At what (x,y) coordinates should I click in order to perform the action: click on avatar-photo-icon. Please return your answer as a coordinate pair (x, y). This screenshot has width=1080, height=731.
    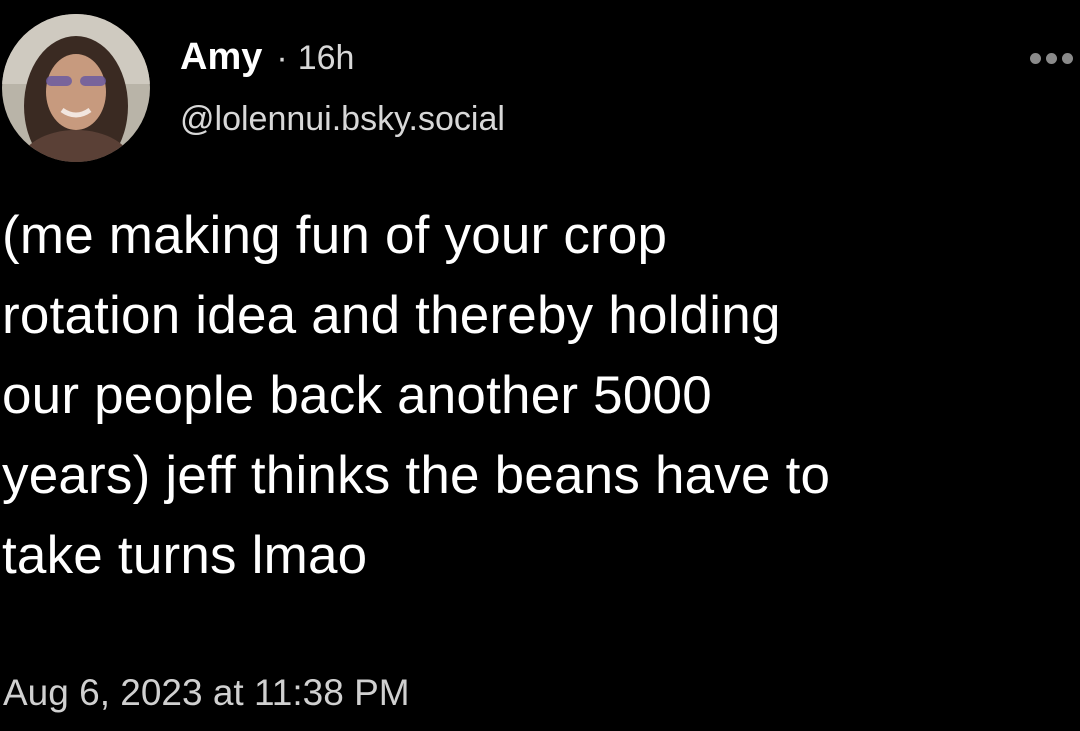
    Looking at the image, I should click on (76, 88).